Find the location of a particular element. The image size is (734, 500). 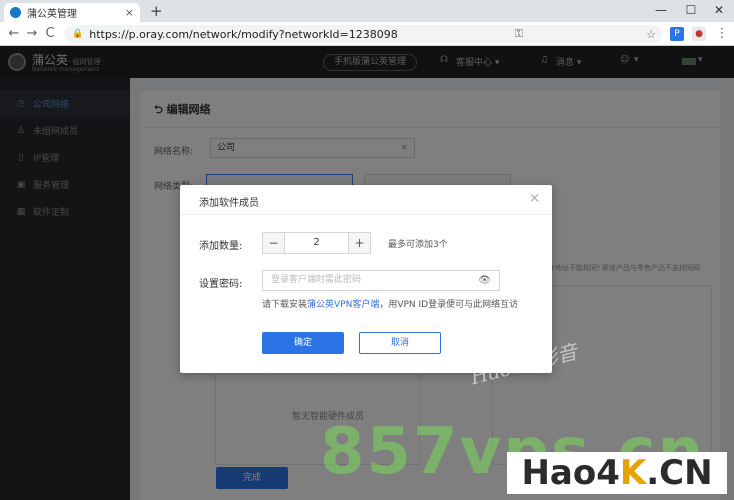

browser-tab-bar: 蒲公英管理 × + — ☐ ✕ is located at coordinates (367, 11).